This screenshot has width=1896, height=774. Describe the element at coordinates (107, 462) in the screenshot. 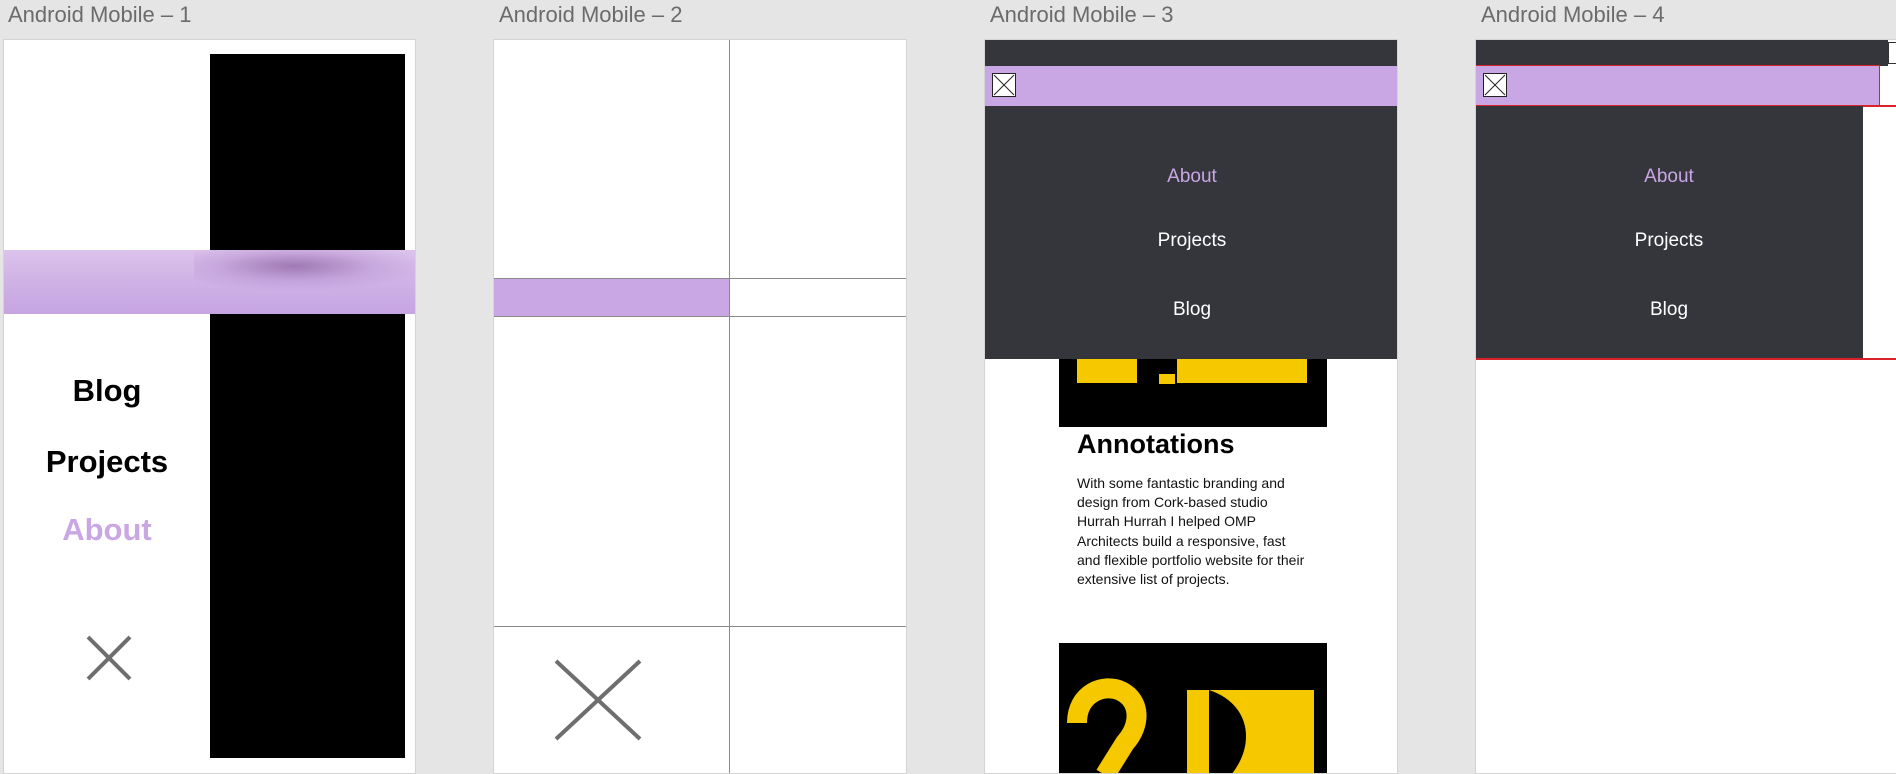

I see `menu-item-projects: Projects` at that location.